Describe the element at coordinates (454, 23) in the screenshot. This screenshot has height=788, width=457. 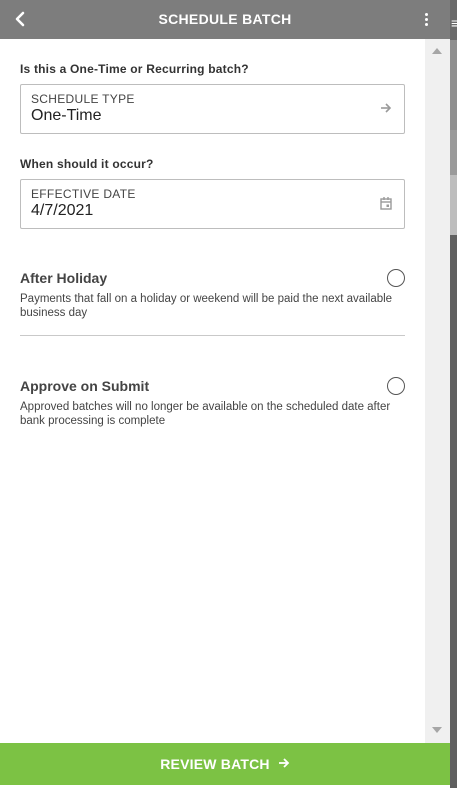
I see `hamburger-menu-icon: ≡` at that location.